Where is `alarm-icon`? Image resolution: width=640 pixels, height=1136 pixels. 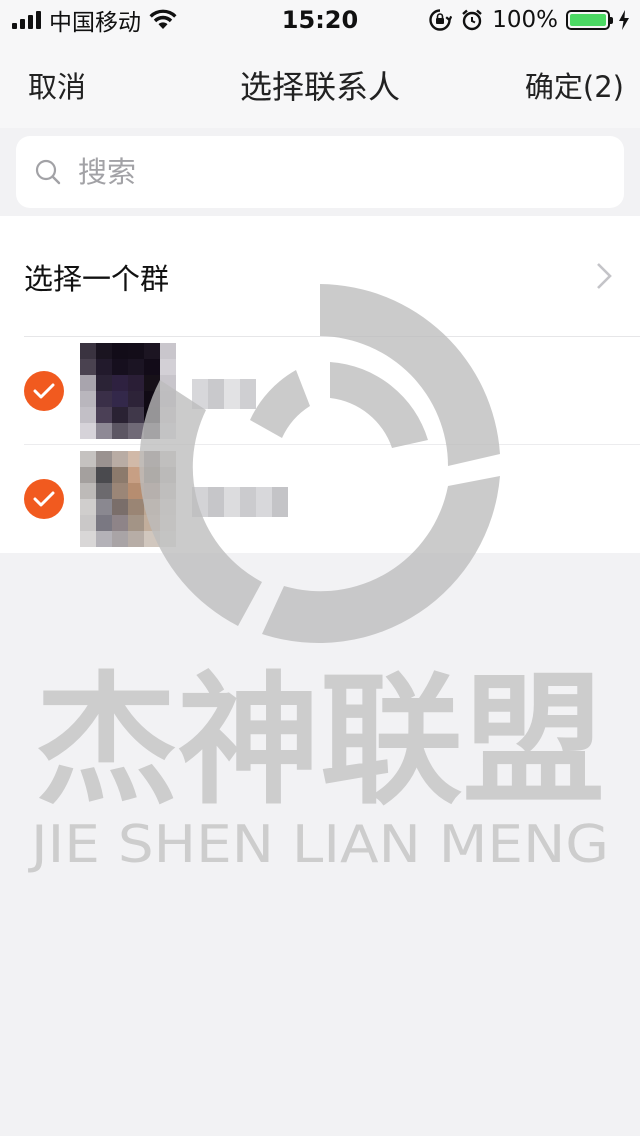
alarm-icon is located at coordinates (472, 20).